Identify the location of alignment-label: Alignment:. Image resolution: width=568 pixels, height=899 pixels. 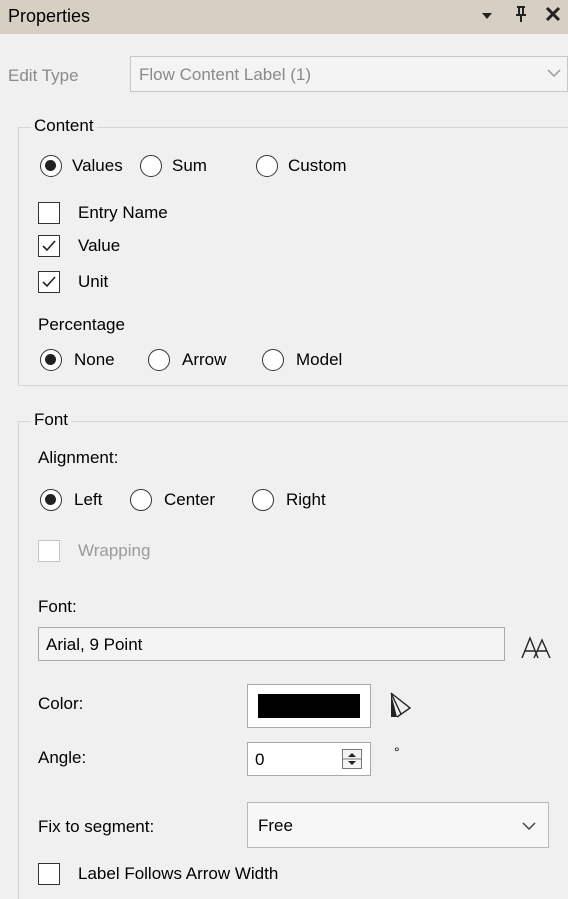
(78, 457).